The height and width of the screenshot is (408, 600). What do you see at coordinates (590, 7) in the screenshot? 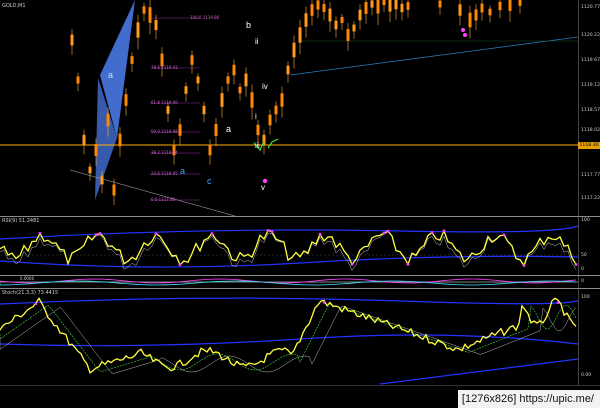
I see `price-tick: 1120.77` at bounding box center [590, 7].